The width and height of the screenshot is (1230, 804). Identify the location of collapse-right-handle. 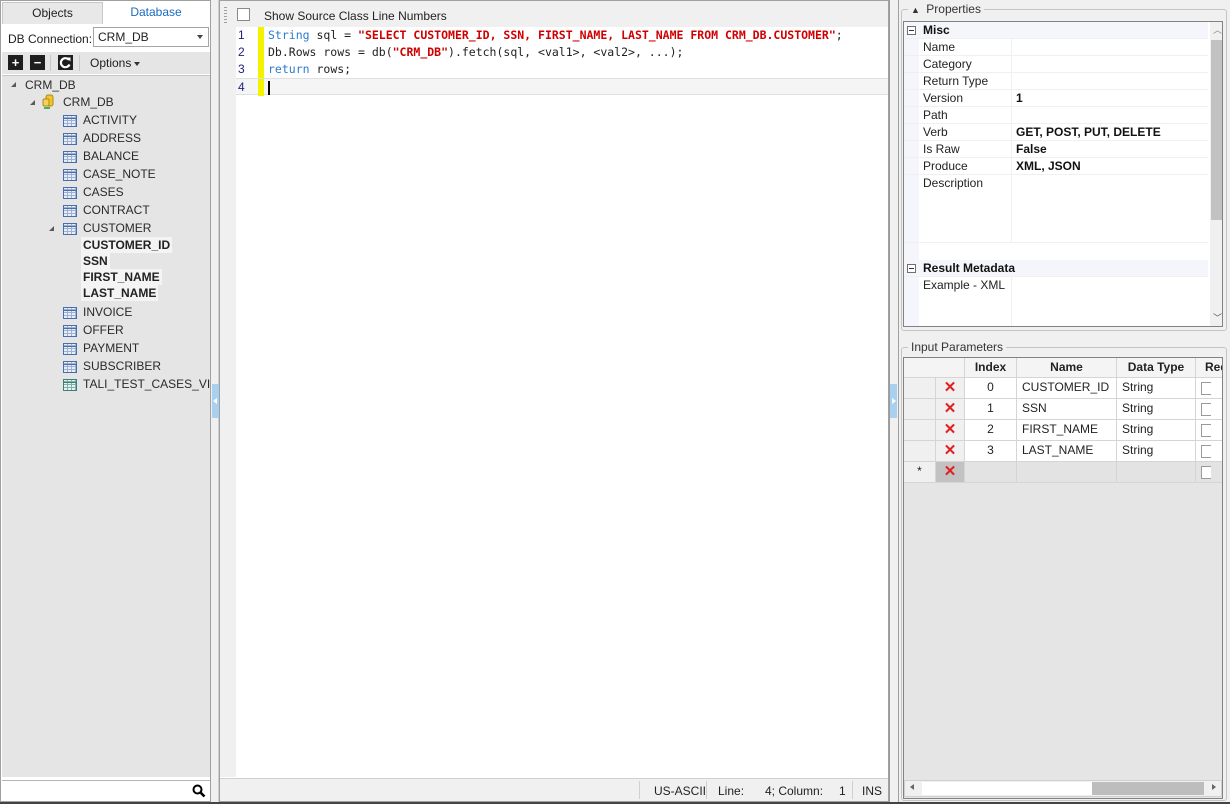
(893, 401).